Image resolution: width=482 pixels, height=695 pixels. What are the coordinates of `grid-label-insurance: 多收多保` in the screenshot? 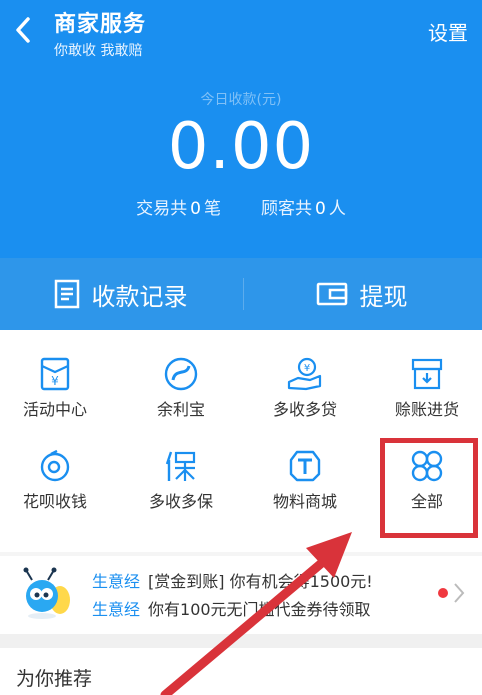 It's located at (180, 501).